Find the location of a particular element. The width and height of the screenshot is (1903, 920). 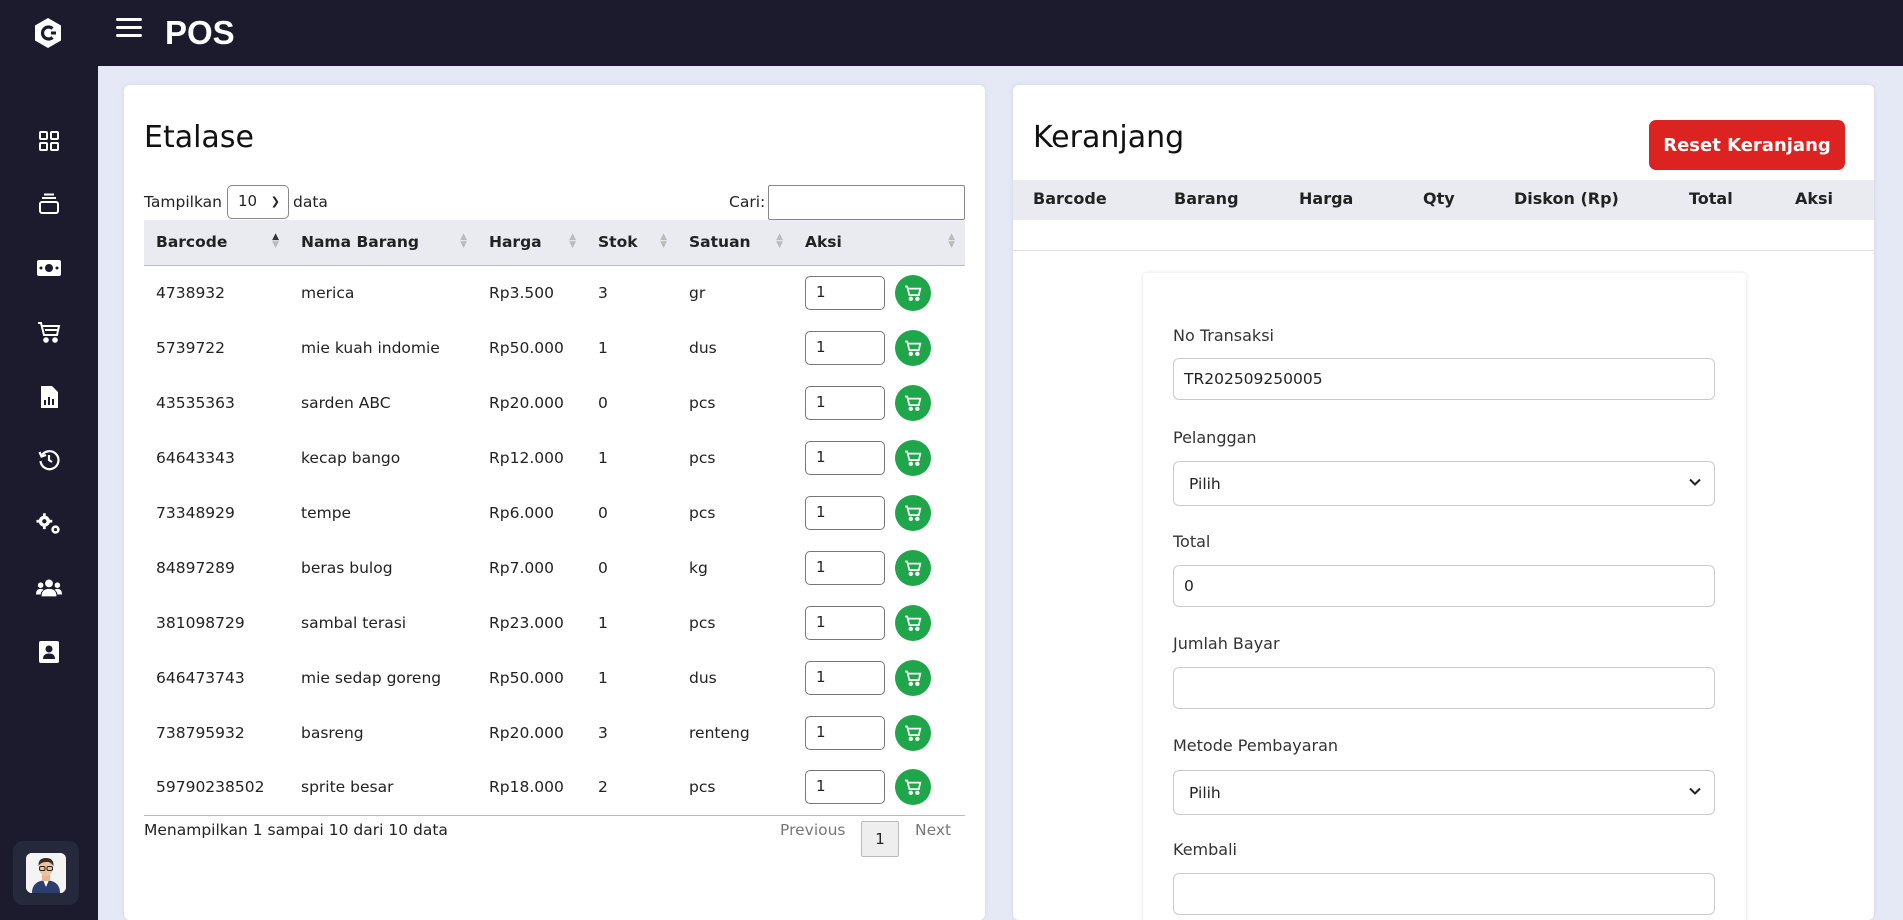

cell-stok: 0 is located at coordinates (603, 402).